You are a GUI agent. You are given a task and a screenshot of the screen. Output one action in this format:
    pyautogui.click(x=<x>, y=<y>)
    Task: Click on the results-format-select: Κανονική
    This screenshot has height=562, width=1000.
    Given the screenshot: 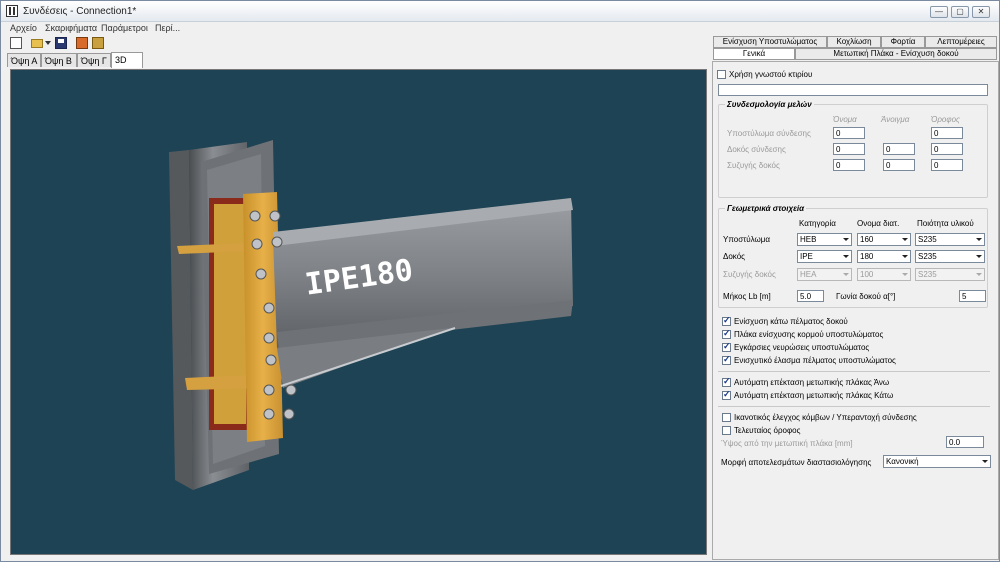 What is the action you would take?
    pyautogui.click(x=937, y=461)
    